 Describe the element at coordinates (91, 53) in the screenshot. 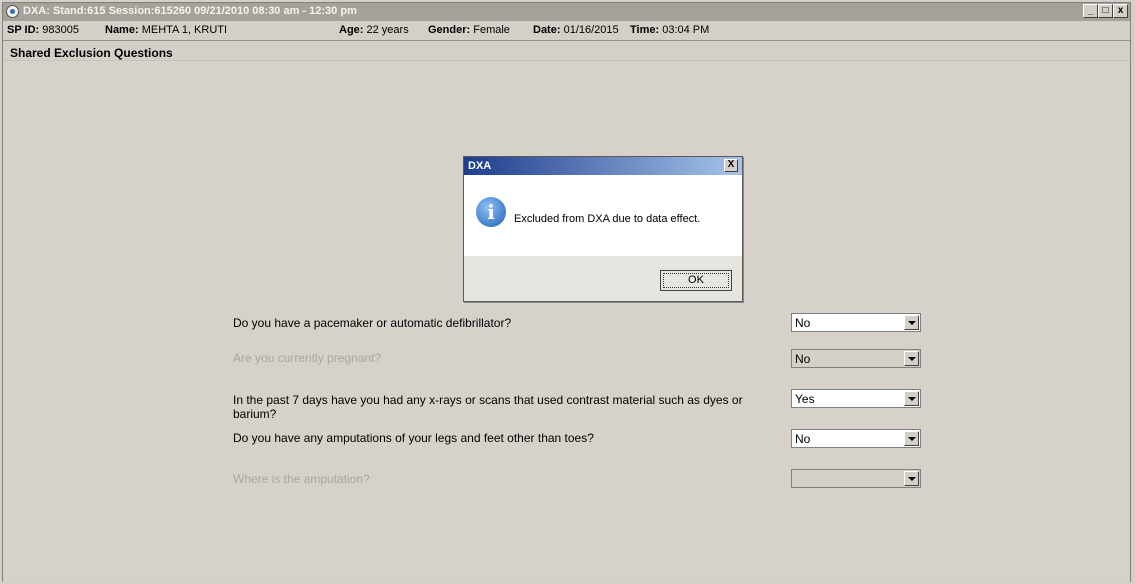

I see `section-title: Shared Exclusion Questions` at that location.